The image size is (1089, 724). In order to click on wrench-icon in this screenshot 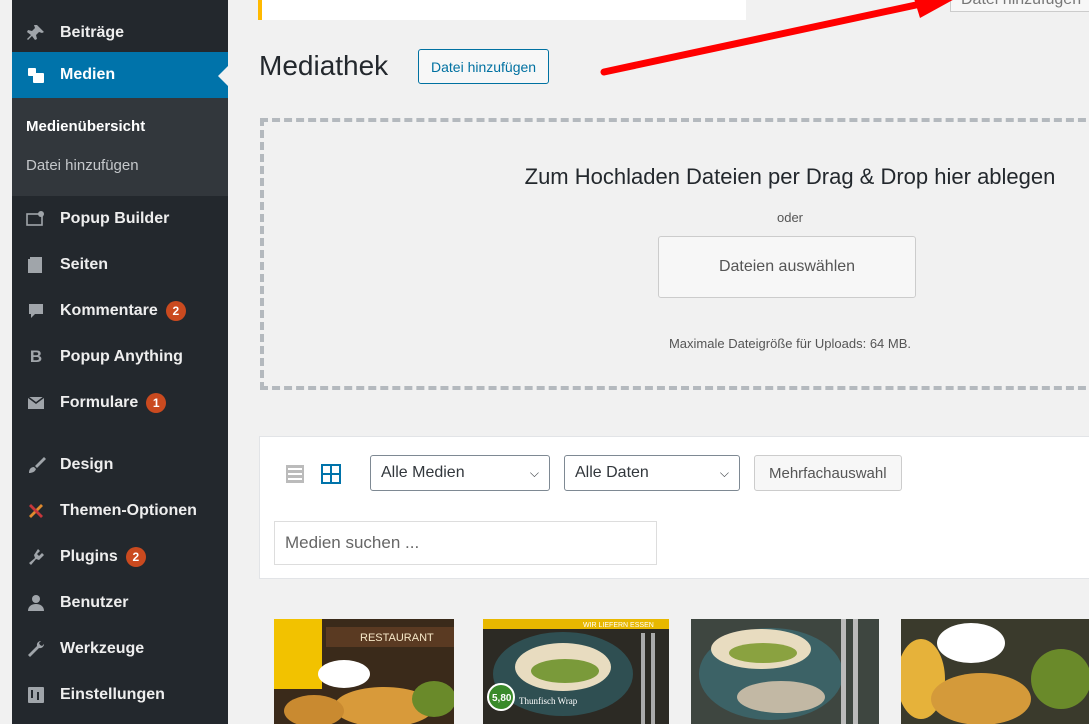, I will do `click(36, 649)`.